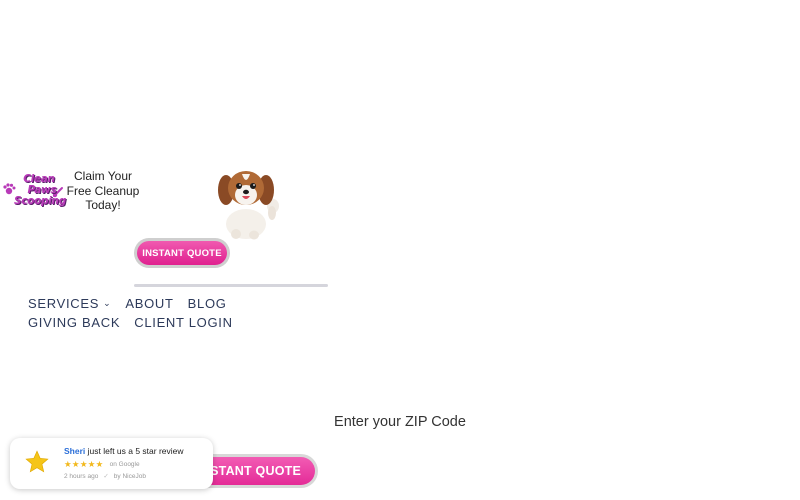 This screenshot has width=800, height=500. What do you see at coordinates (40, 201) in the screenshot?
I see `logo-line: Scooping` at bounding box center [40, 201].